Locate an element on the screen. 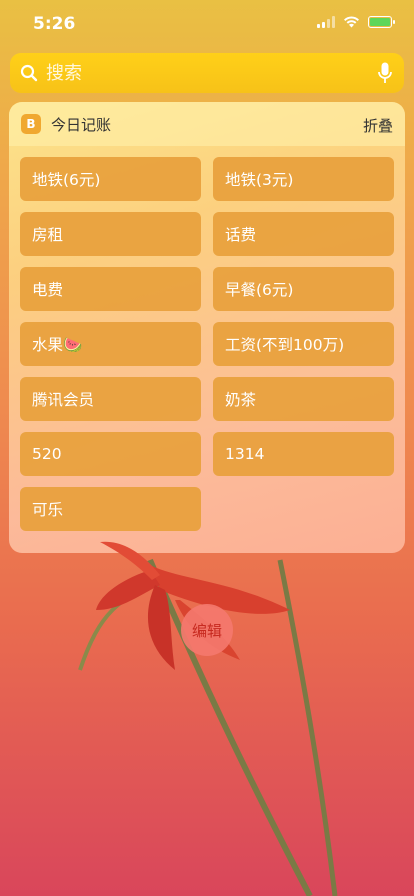 The height and width of the screenshot is (896, 414). battery-charging-icon is located at coordinates (381, 22).